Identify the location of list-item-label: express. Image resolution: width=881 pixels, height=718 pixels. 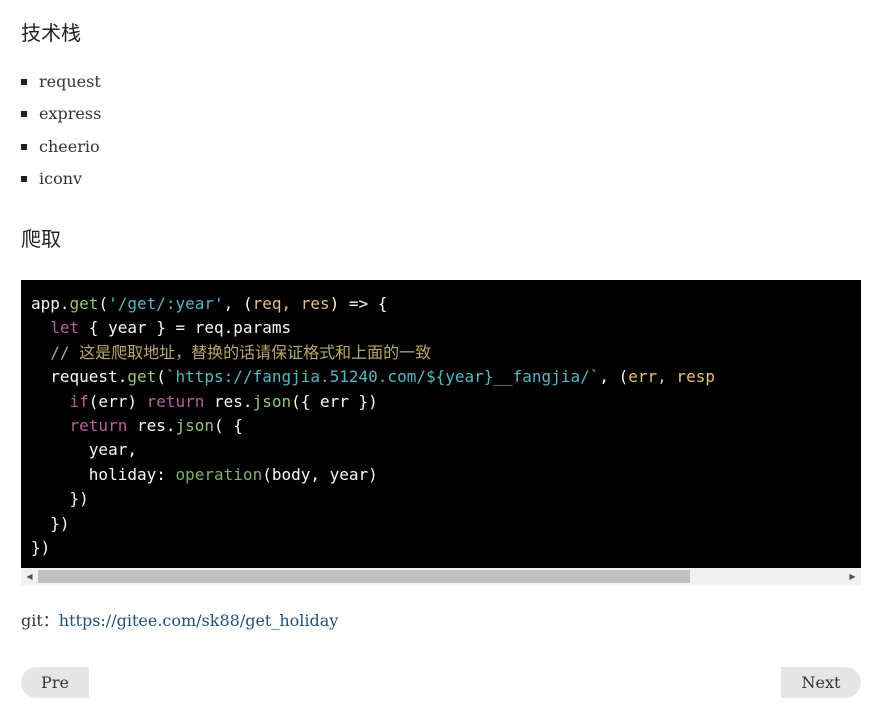
(70, 114).